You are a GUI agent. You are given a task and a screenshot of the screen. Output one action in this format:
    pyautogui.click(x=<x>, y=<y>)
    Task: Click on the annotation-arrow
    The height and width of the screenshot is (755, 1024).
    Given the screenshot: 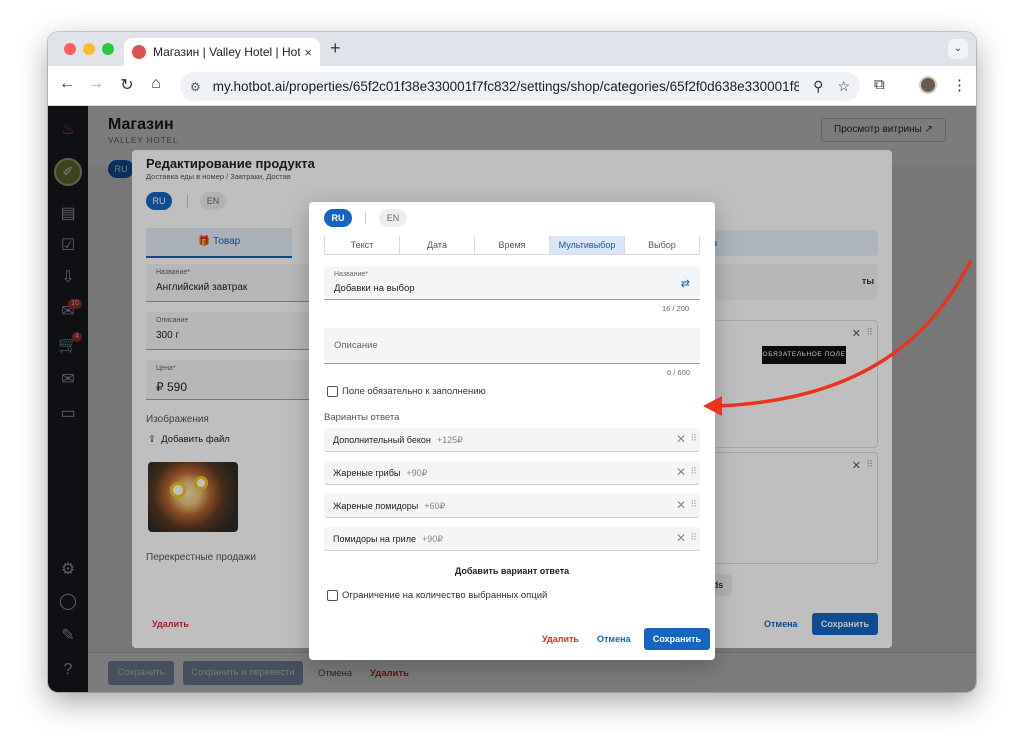 What is the action you would take?
    pyautogui.click(x=837, y=338)
    